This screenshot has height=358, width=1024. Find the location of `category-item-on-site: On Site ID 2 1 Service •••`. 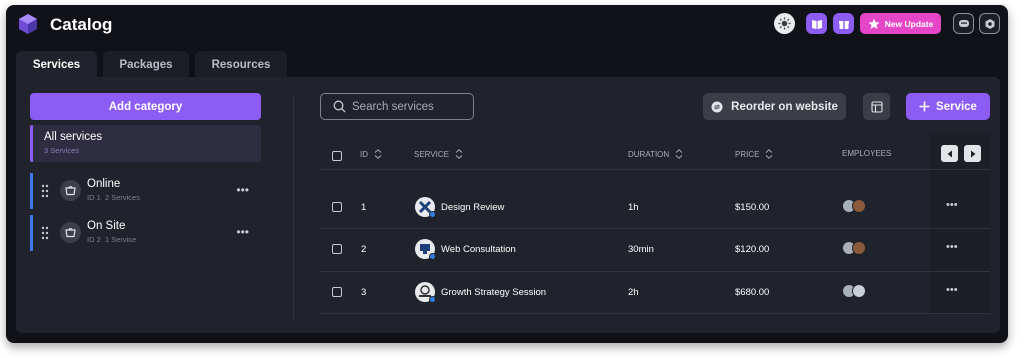

category-item-on-site: On Site ID 2 1 Service ••• is located at coordinates (145, 233).